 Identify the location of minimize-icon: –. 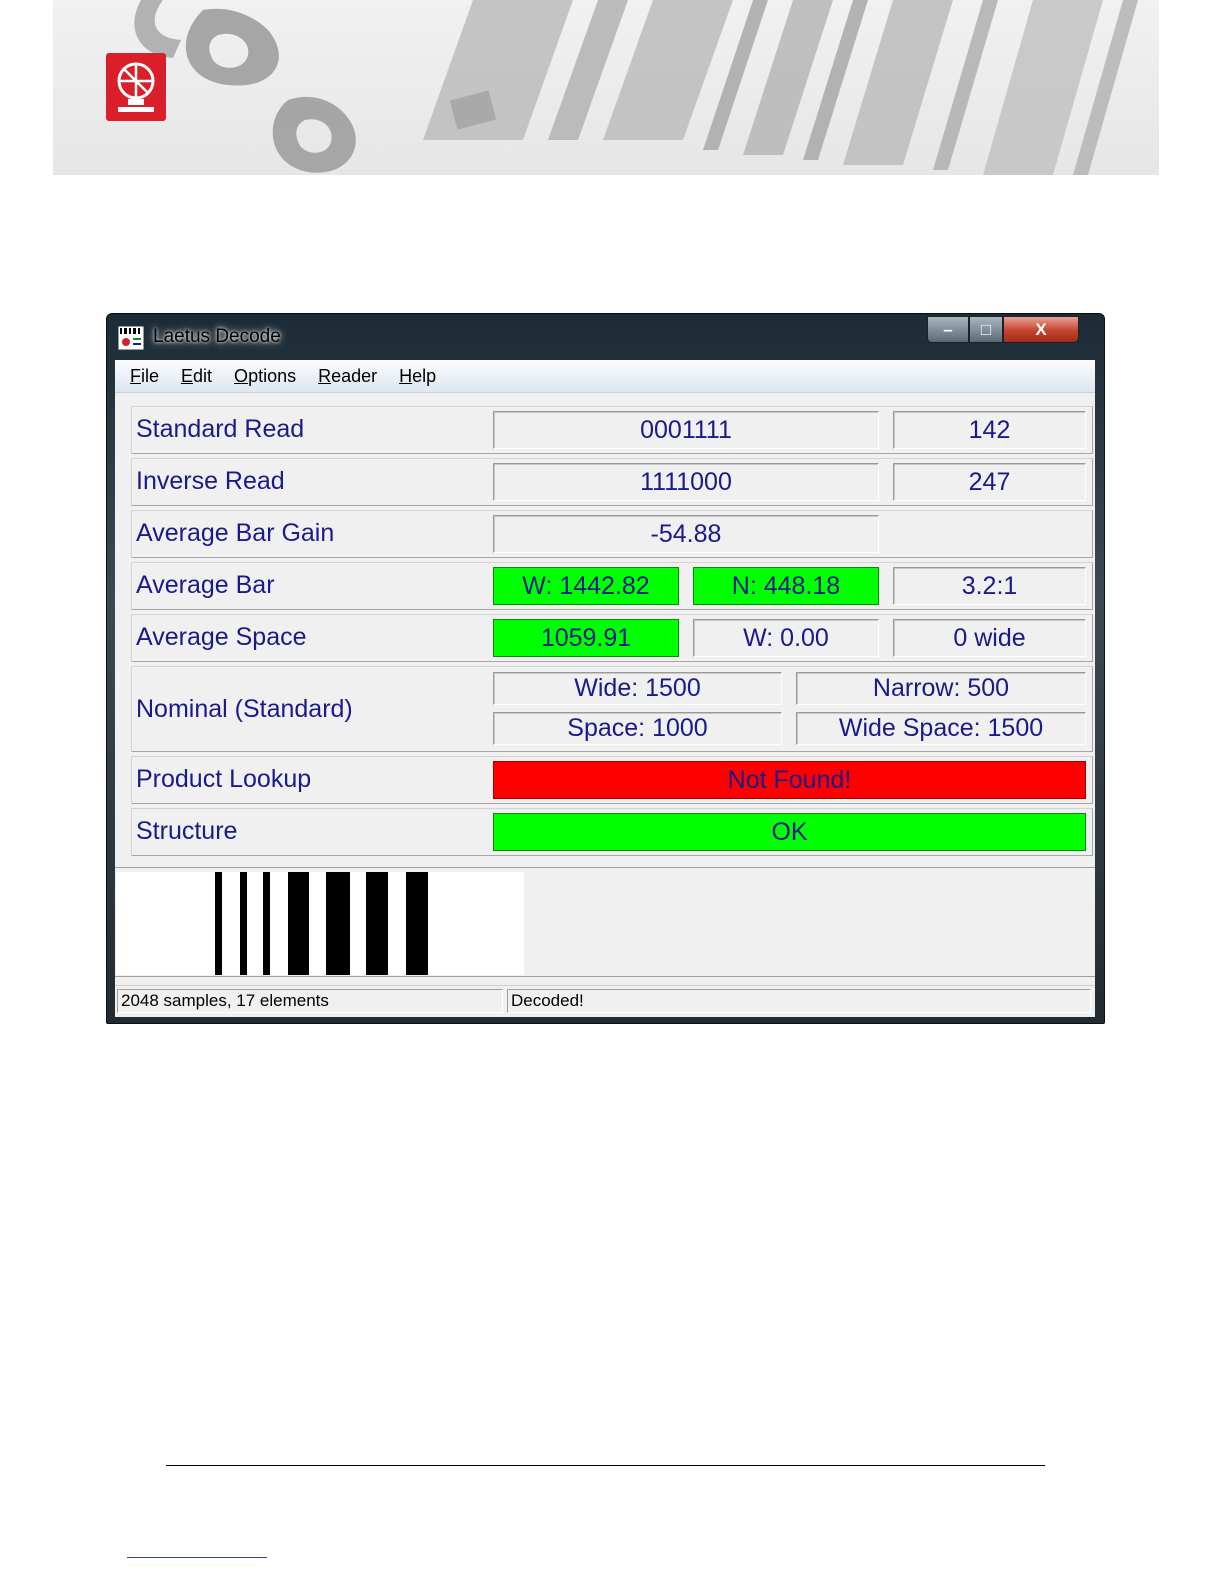
(948, 329).